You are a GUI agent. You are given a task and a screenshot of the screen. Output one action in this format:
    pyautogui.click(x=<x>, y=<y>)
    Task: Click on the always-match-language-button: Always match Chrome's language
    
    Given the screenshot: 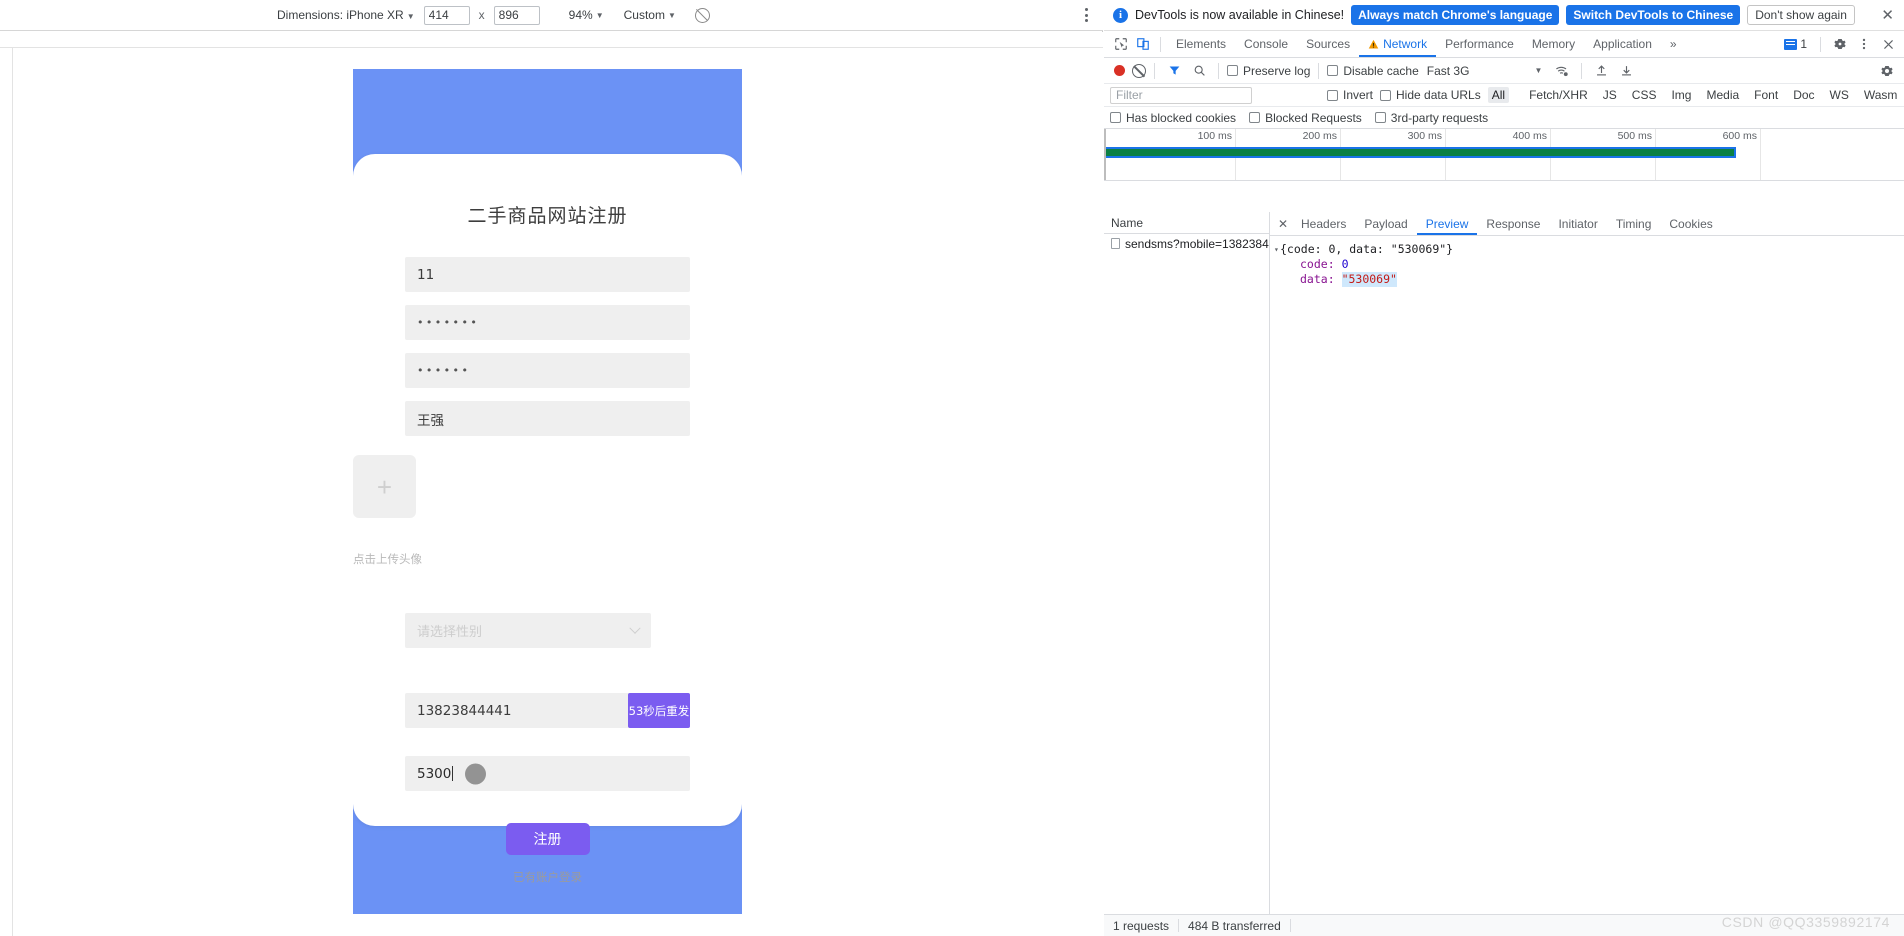 What is the action you would take?
    pyautogui.click(x=1455, y=15)
    